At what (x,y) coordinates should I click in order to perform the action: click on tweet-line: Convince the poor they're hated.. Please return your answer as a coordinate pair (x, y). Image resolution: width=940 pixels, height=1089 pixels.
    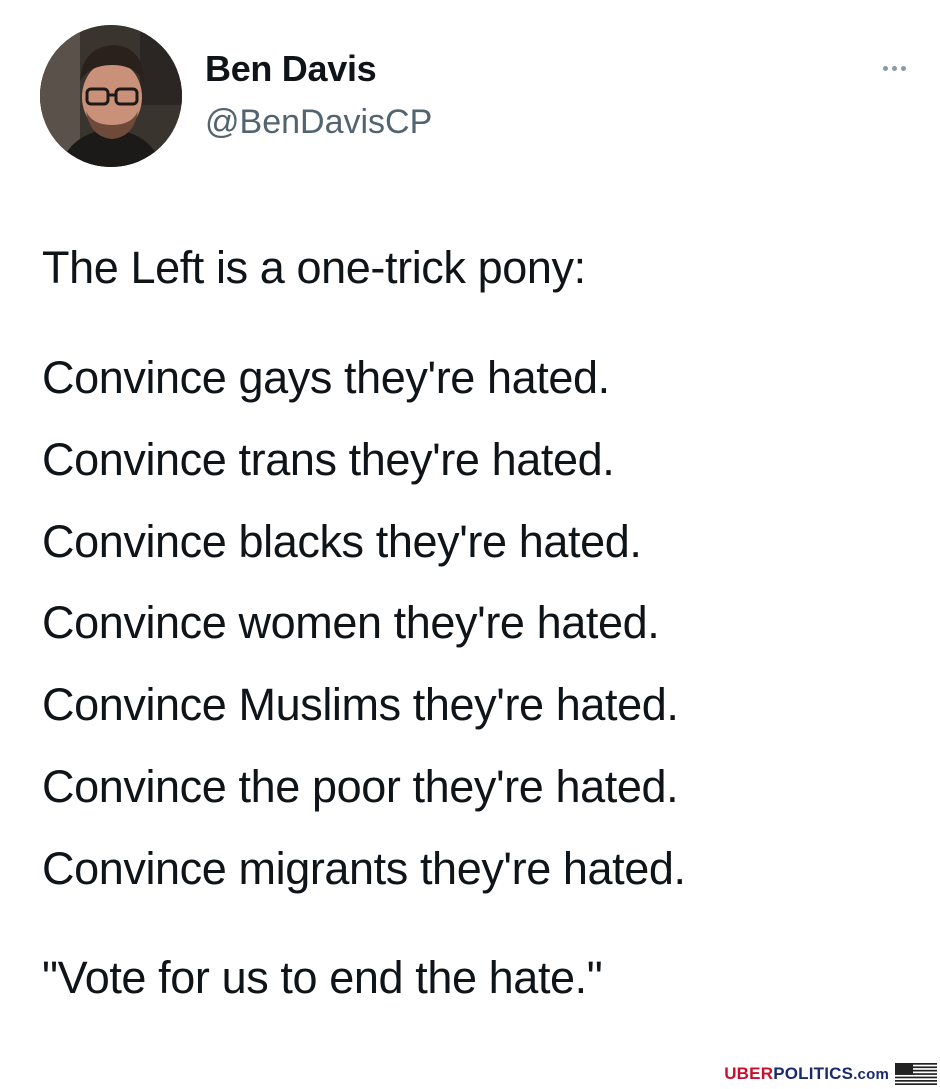
    Looking at the image, I should click on (360, 786).